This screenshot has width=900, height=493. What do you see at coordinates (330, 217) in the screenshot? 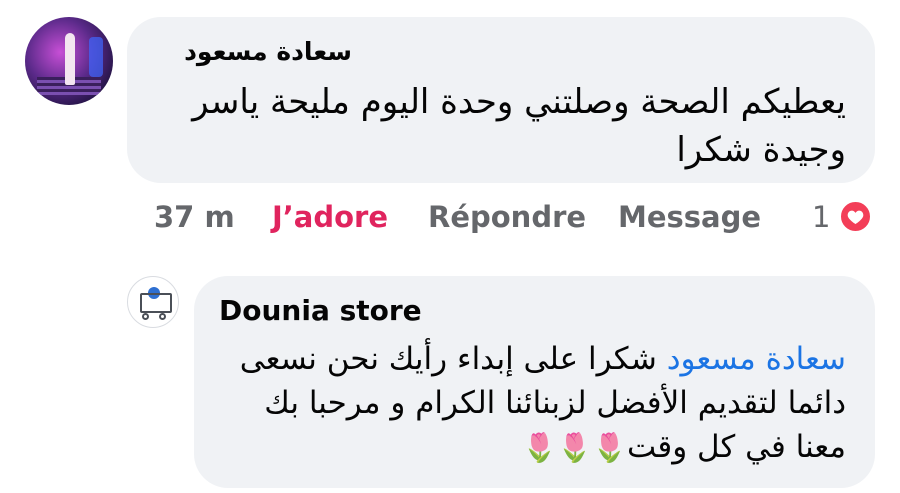
I see `like-button: J’adore` at bounding box center [330, 217].